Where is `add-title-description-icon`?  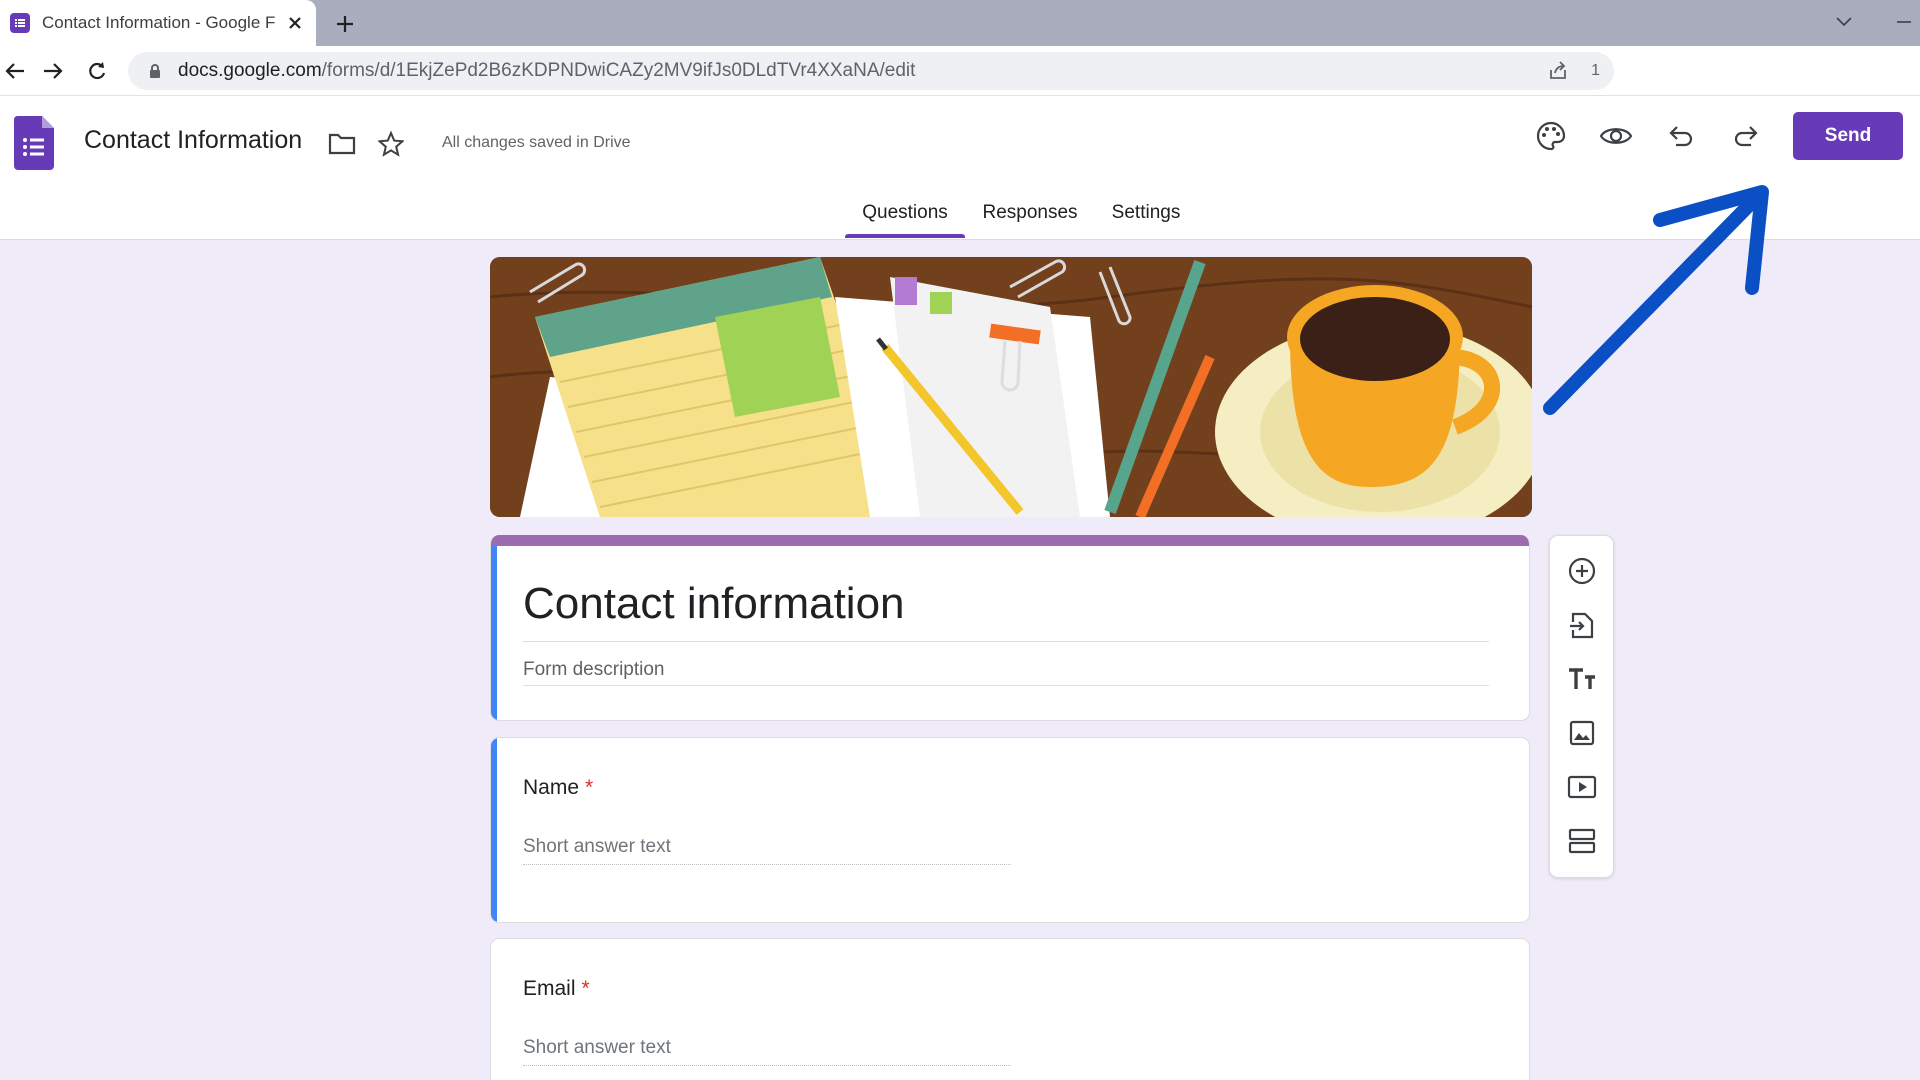
add-title-description-icon is located at coordinates (1582, 679).